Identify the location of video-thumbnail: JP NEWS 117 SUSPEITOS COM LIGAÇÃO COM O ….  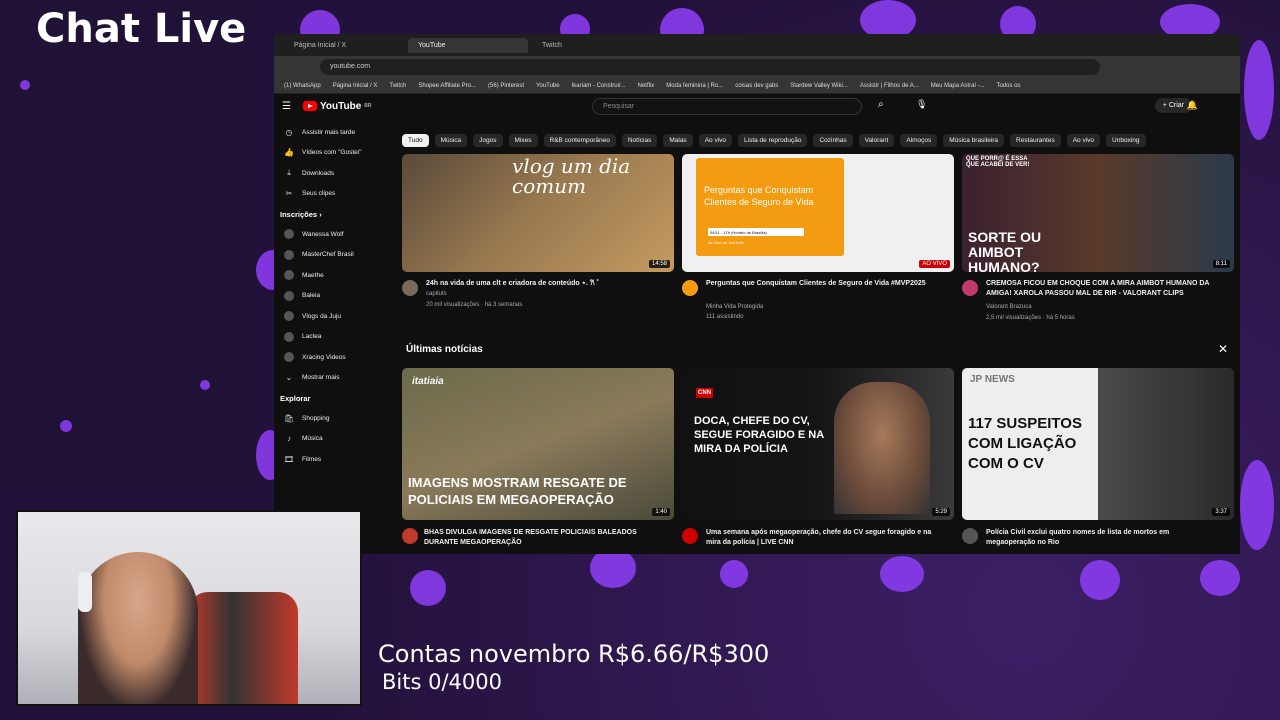
(1098, 444).